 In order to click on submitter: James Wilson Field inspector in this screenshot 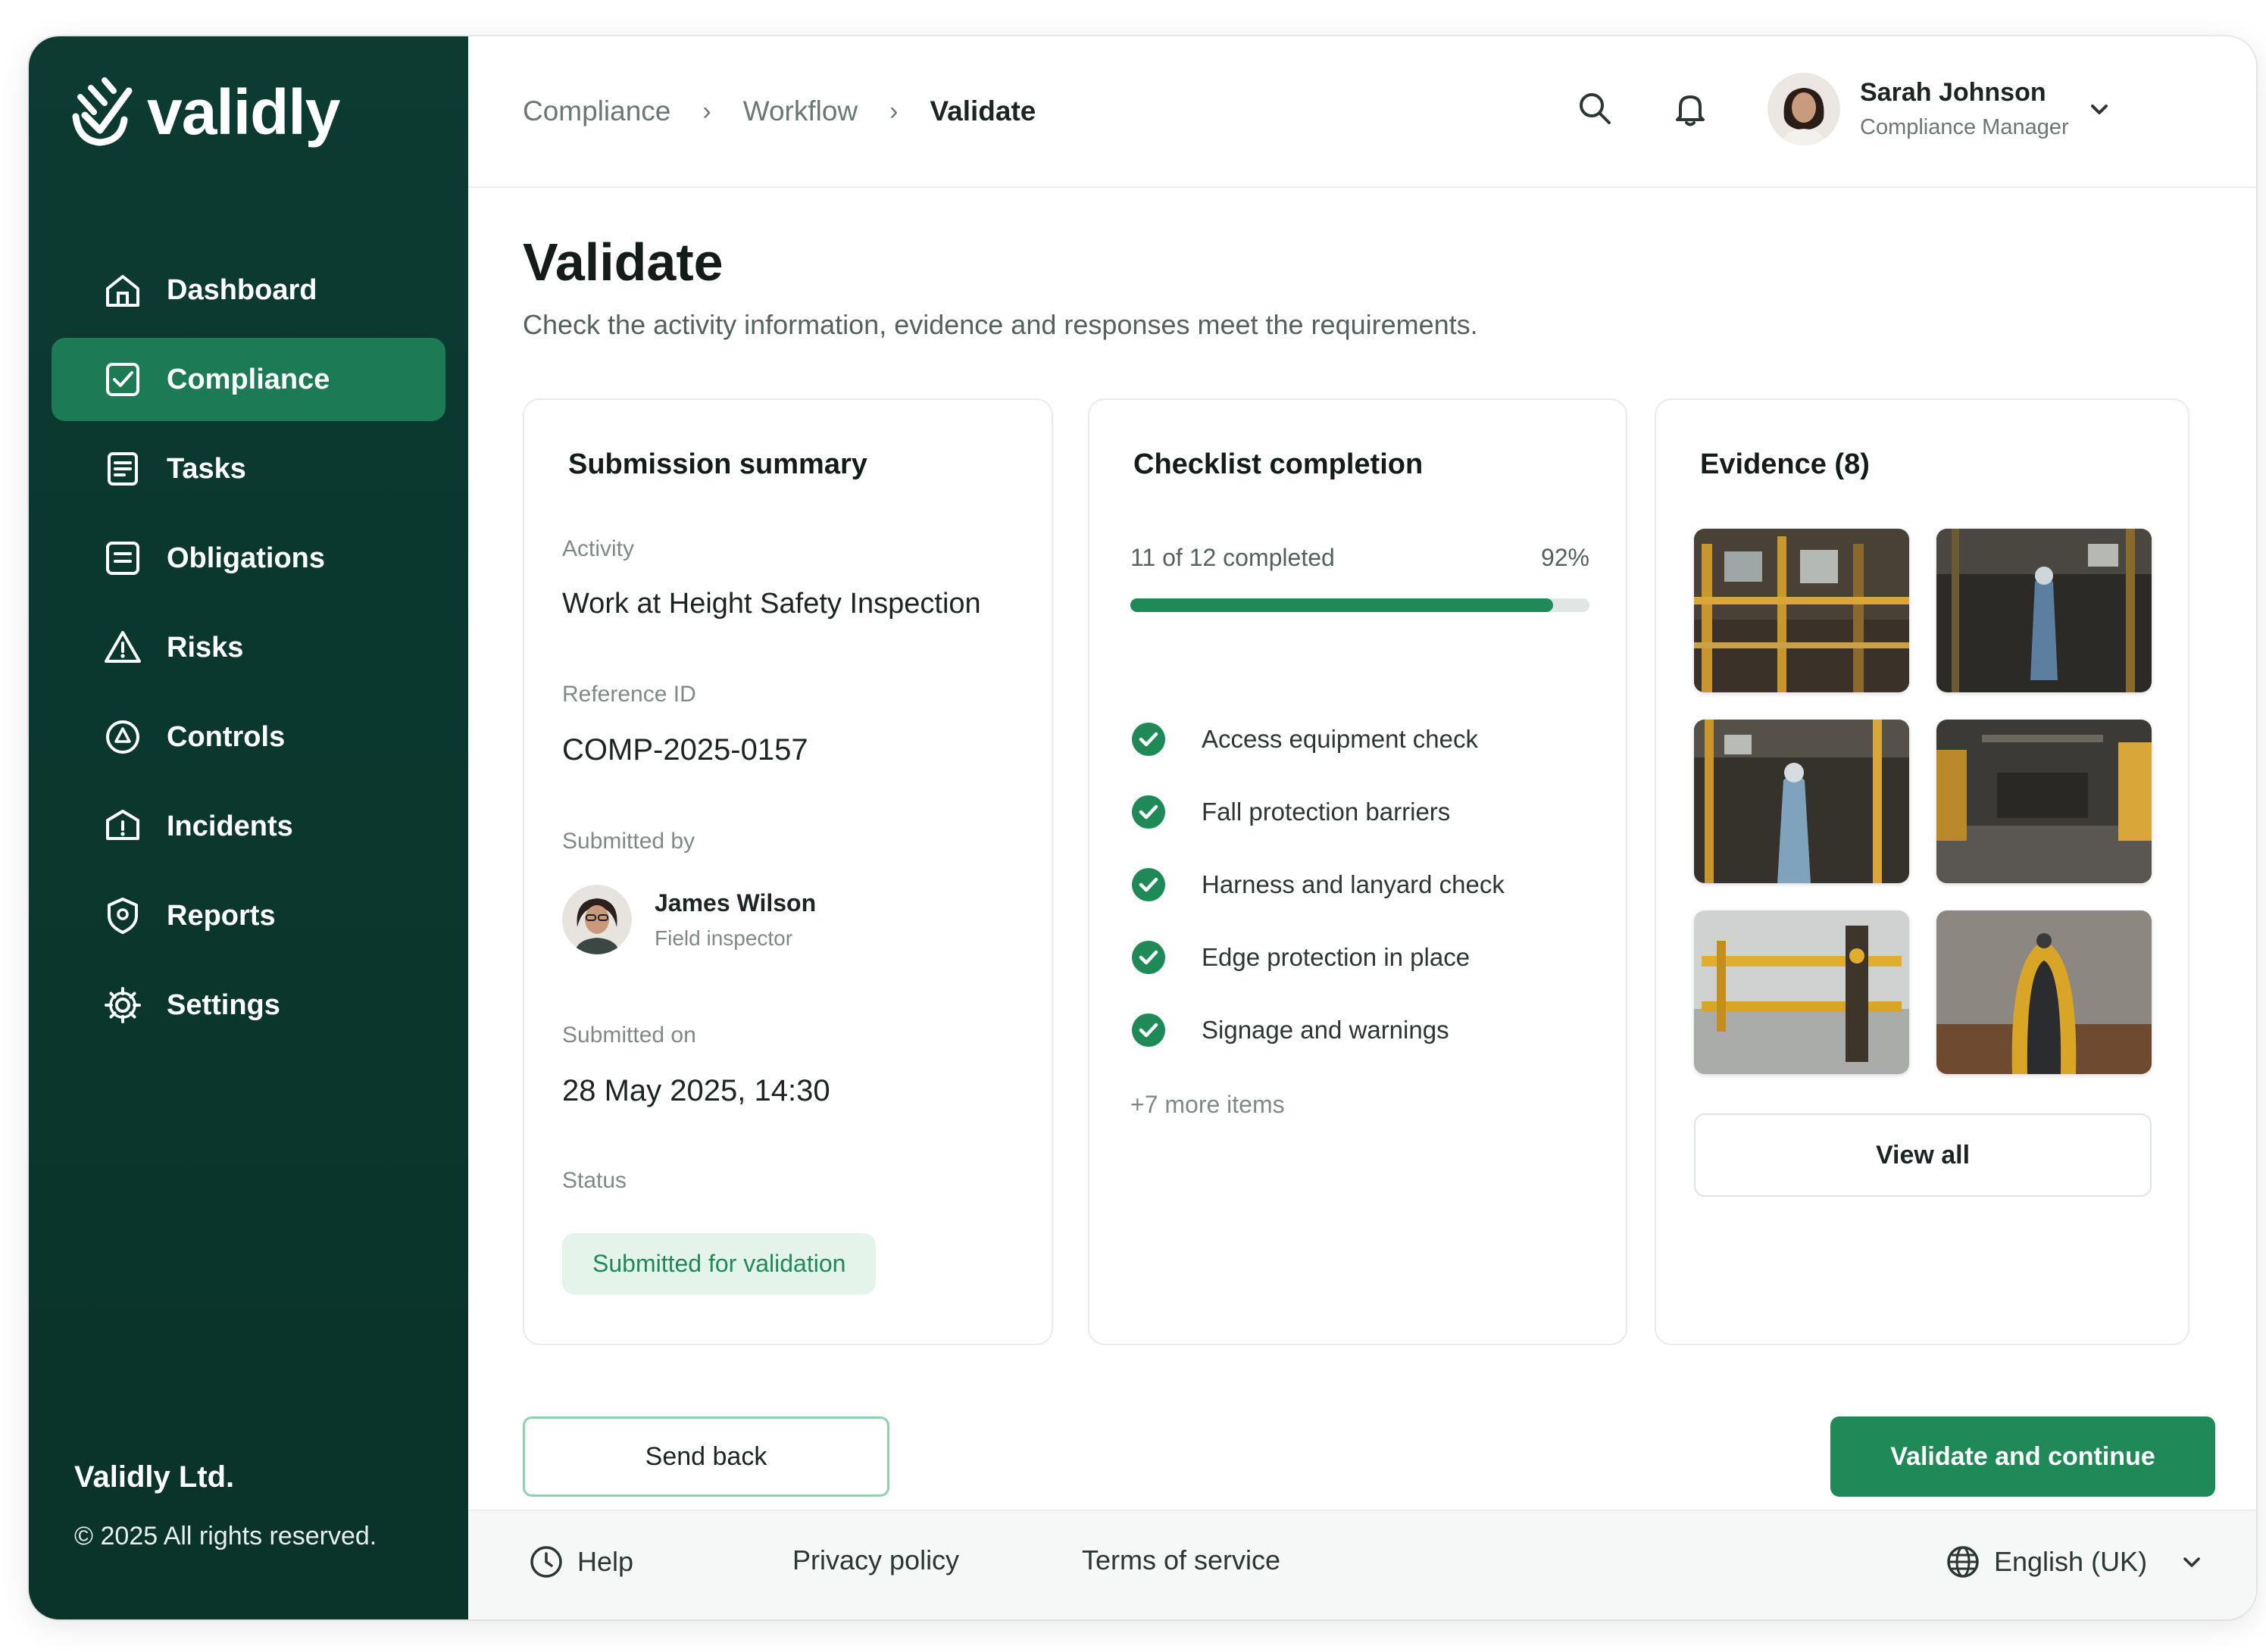, I will do `click(689, 920)`.